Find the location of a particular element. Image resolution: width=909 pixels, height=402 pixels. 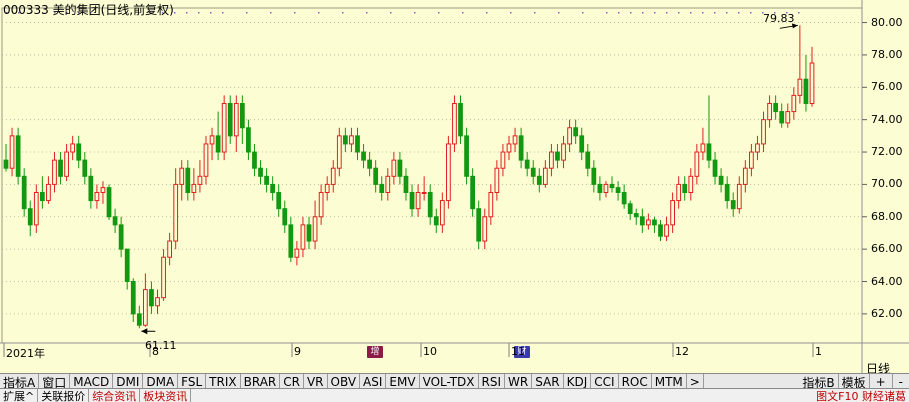

y-tick-label: 64.00 is located at coordinates (887, 281).